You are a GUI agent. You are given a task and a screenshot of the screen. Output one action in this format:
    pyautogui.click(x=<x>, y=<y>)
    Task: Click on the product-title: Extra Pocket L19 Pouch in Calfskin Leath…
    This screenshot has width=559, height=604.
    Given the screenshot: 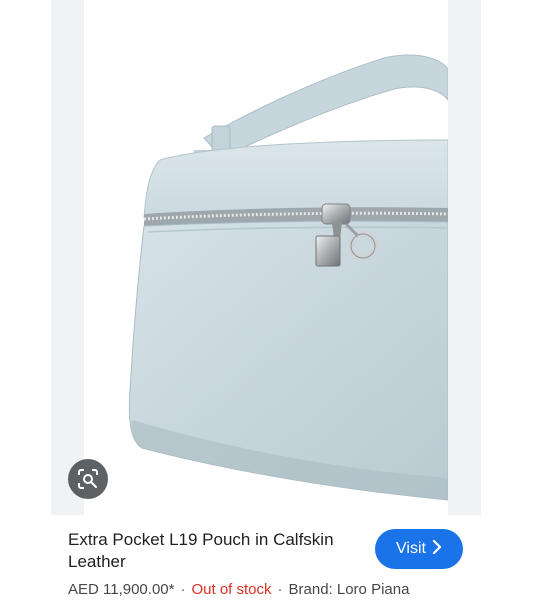 What is the action you would take?
    pyautogui.click(x=218, y=551)
    